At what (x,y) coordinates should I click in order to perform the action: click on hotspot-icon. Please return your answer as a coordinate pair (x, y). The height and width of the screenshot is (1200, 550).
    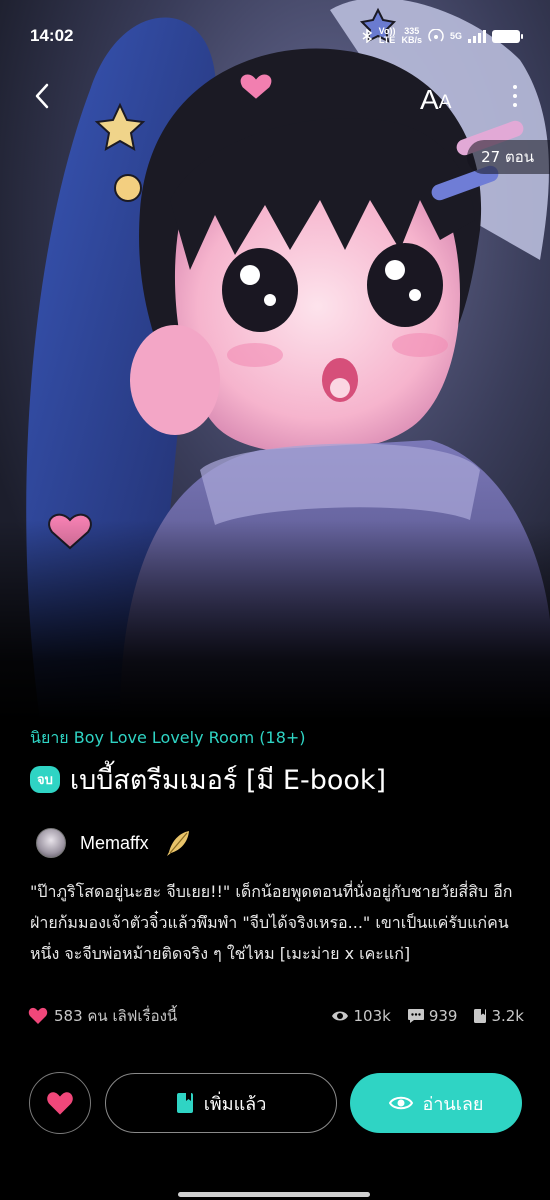
    Looking at the image, I should click on (436, 35).